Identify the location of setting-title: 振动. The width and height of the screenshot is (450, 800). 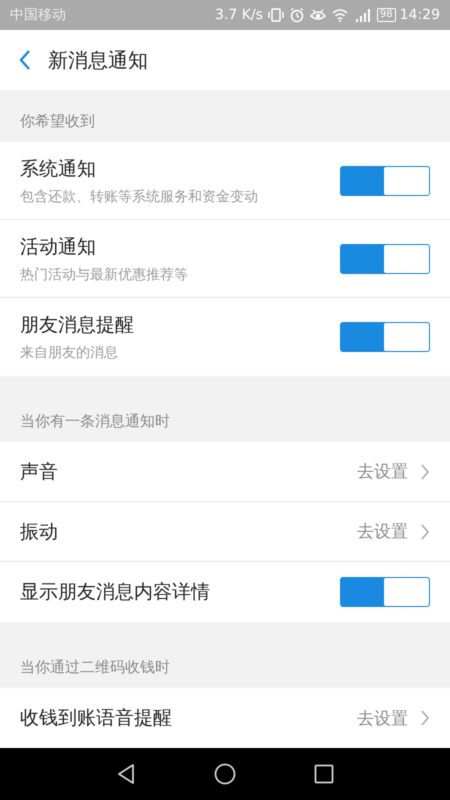
(39, 532).